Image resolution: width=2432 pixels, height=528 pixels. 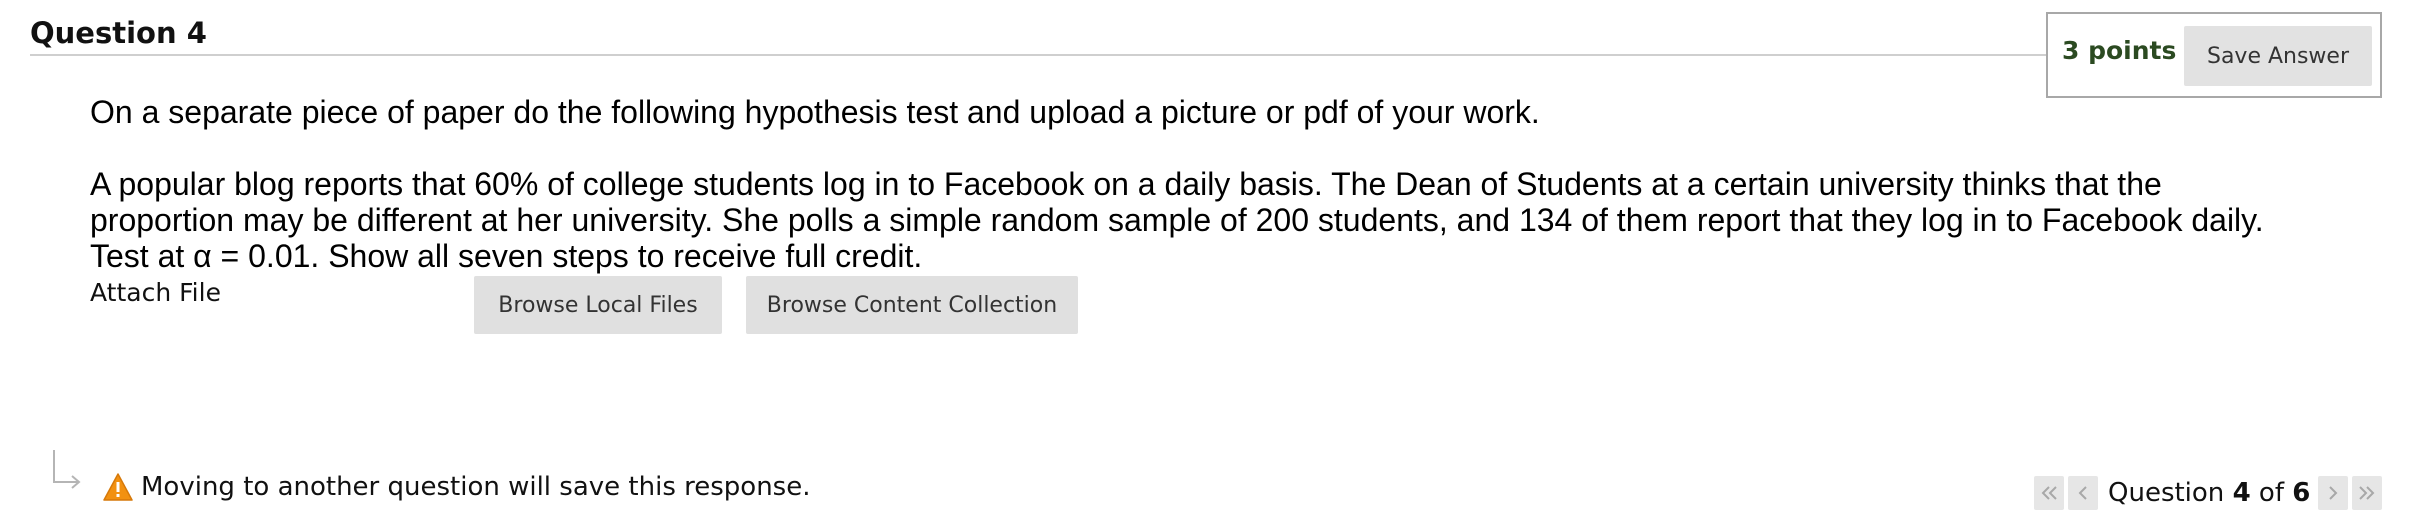 What do you see at coordinates (2241, 493) in the screenshot?
I see `current-question-number: 4` at bounding box center [2241, 493].